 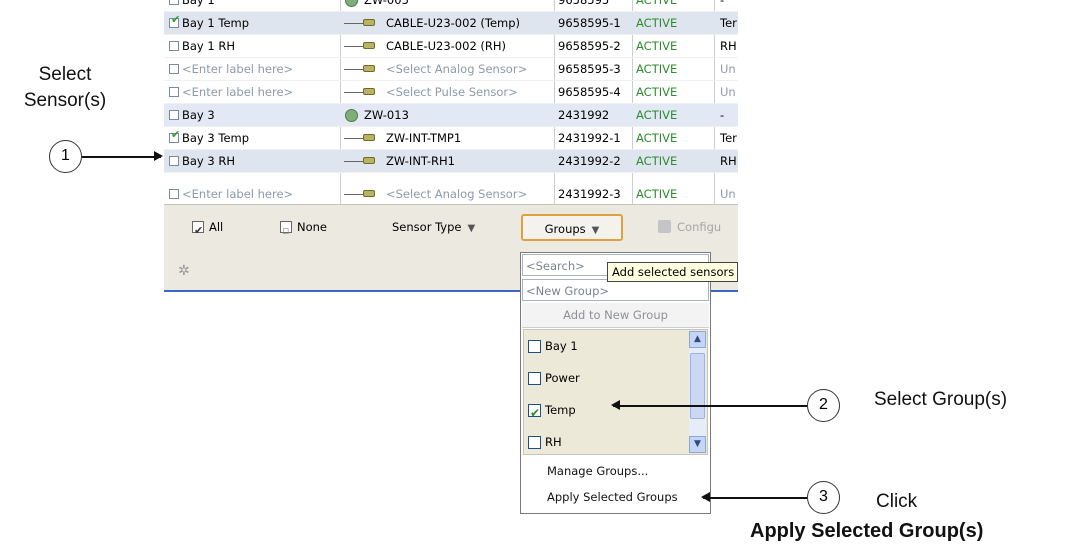 I want to click on configure-button: Configu, so click(x=689, y=227).